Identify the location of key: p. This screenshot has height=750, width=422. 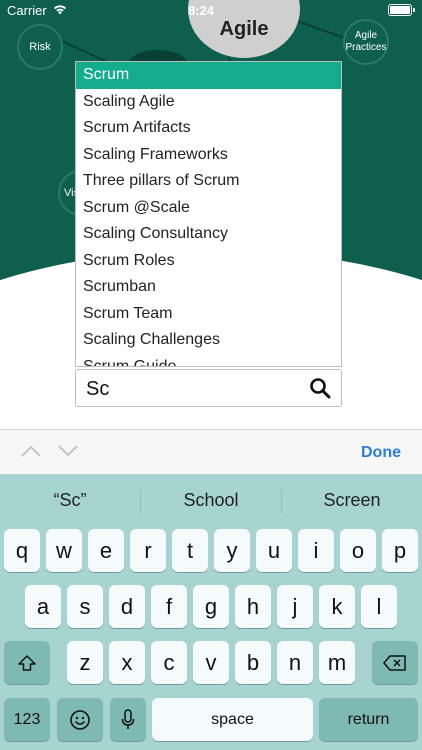
(400, 550).